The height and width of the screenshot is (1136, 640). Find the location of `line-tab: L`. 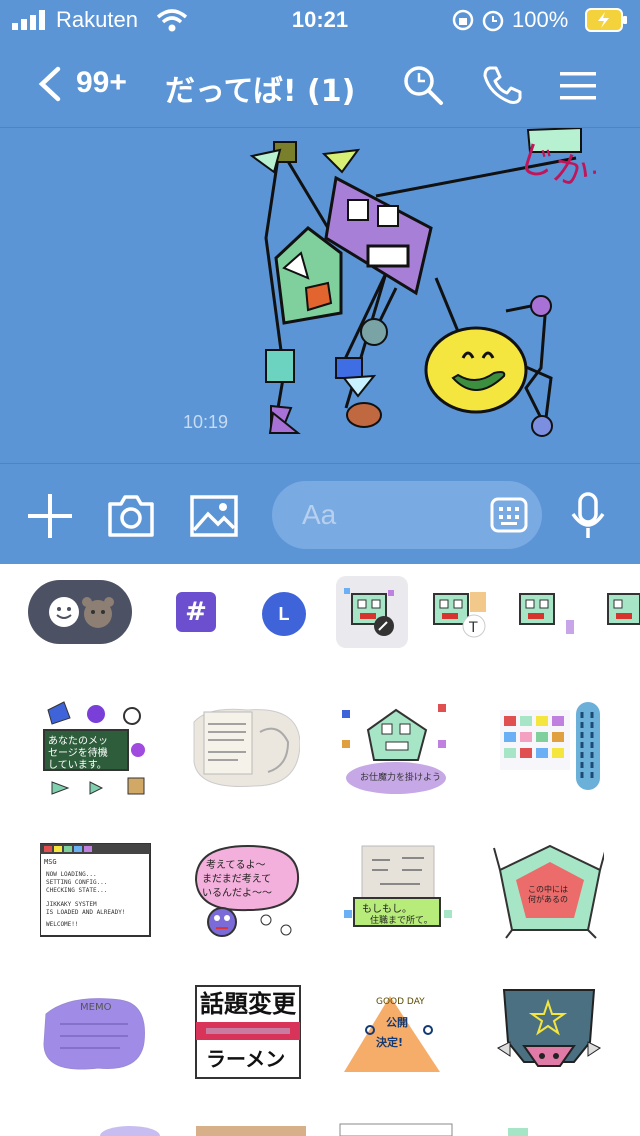

line-tab: L is located at coordinates (284, 614).